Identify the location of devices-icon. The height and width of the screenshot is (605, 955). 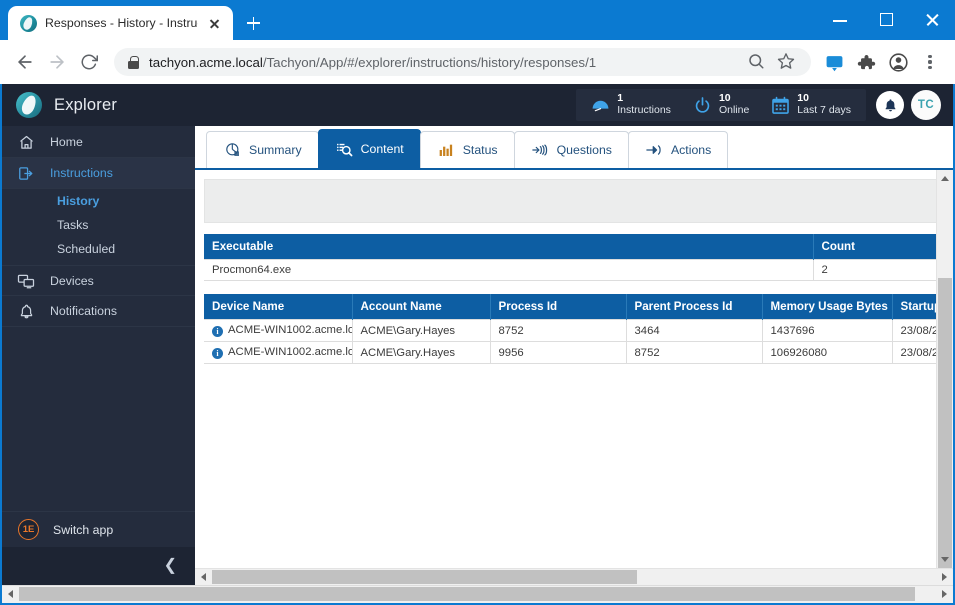
(26, 281).